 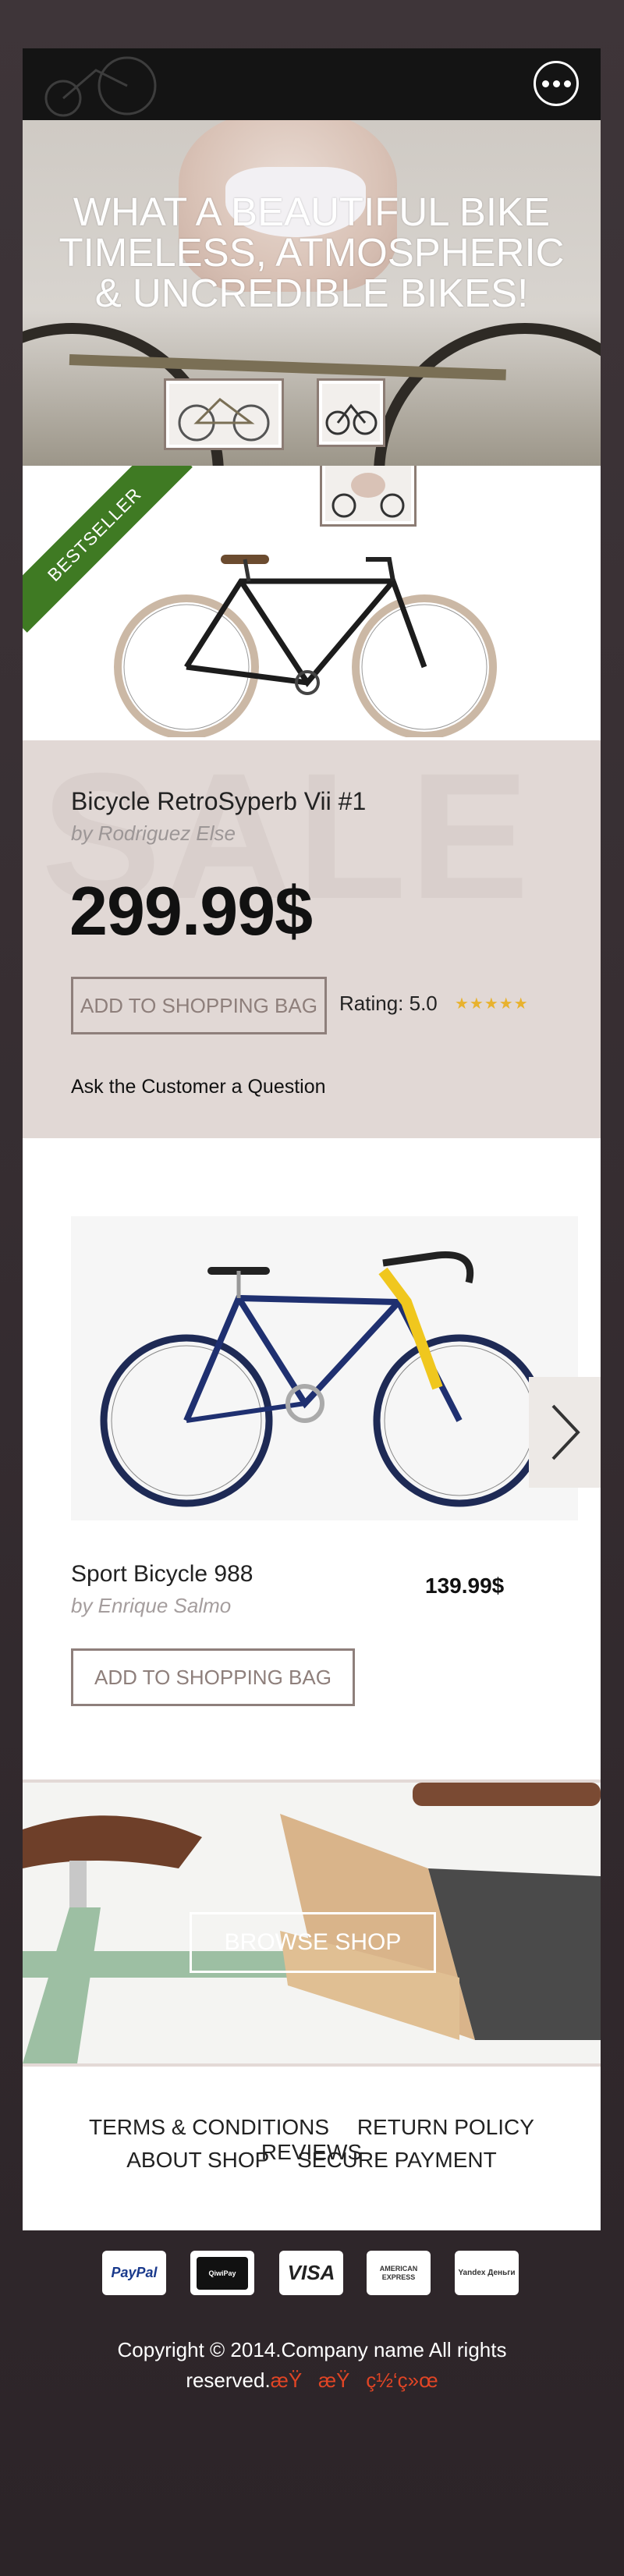 What do you see at coordinates (209, 2127) in the screenshot?
I see `terms-link: TERMS & CONDITIONS` at bounding box center [209, 2127].